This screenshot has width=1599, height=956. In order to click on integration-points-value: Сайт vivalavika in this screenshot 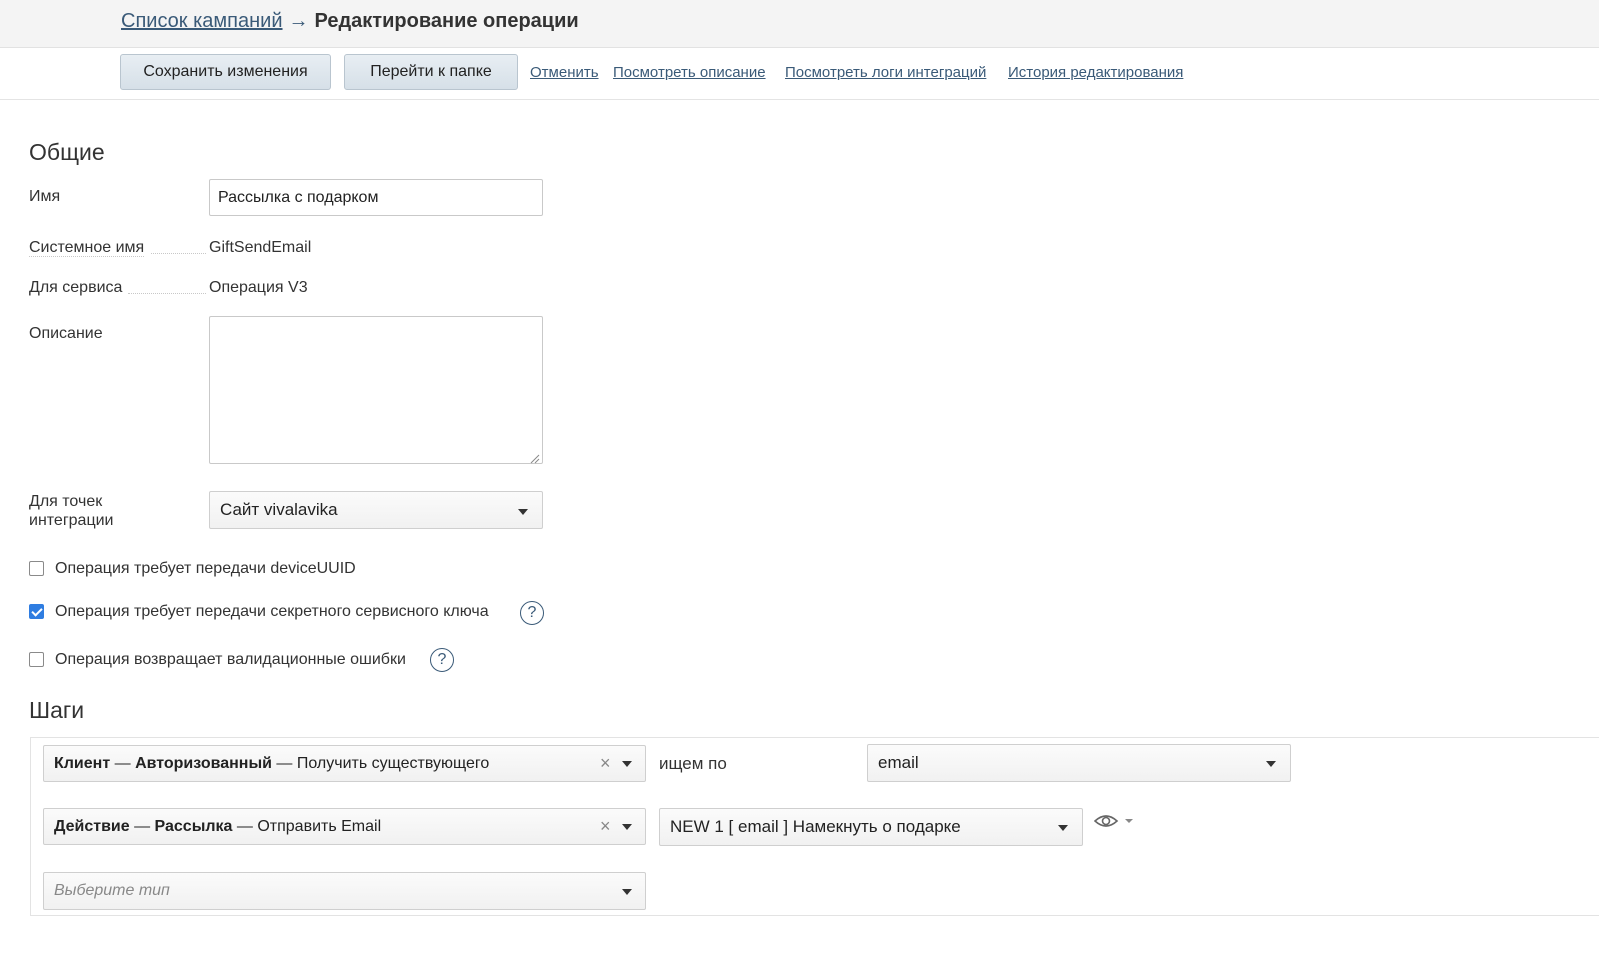, I will do `click(279, 509)`.